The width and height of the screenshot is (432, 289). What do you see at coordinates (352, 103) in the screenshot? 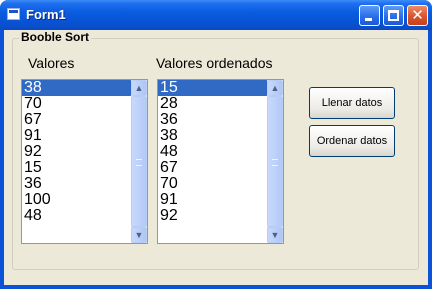
I see `llenar-datos-button: Llenar datos` at bounding box center [352, 103].